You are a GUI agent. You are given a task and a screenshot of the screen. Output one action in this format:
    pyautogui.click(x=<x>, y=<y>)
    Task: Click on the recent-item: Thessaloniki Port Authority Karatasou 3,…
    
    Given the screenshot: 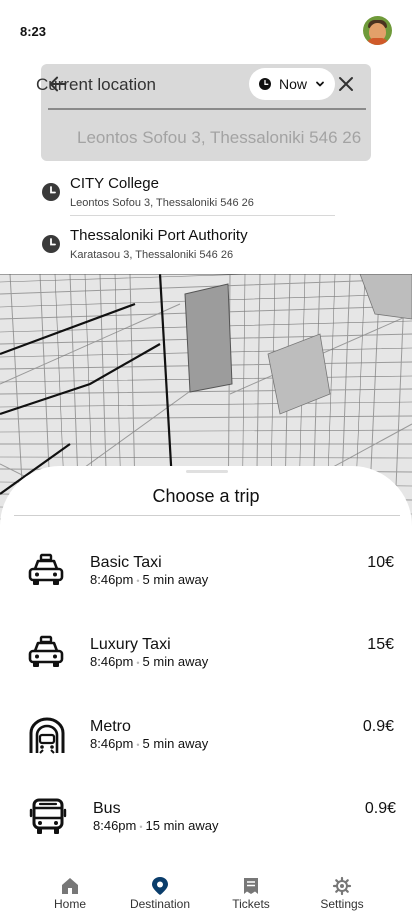 What is the action you would take?
    pyautogui.click(x=206, y=248)
    